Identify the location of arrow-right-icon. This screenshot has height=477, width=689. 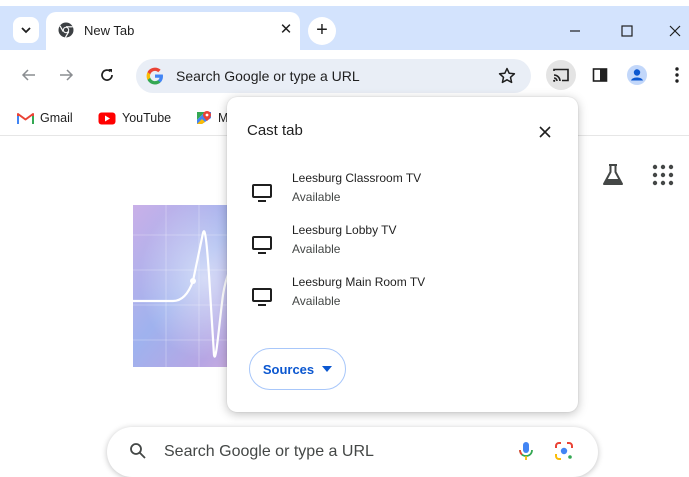
(67, 75).